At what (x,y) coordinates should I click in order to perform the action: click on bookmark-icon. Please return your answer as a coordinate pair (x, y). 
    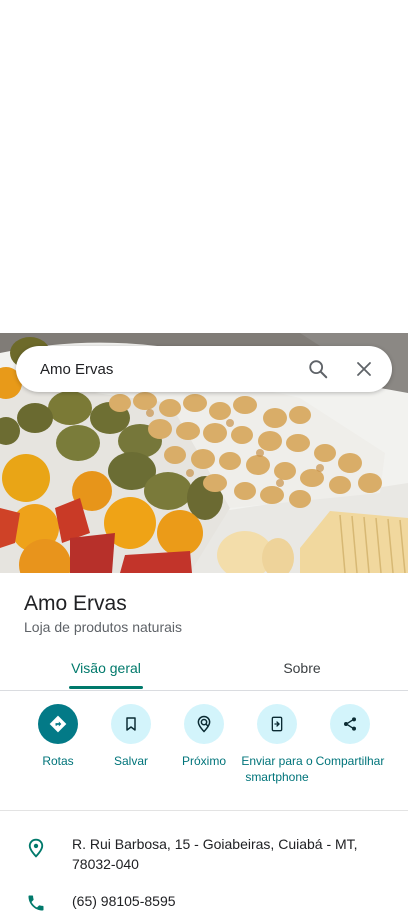
    Looking at the image, I should click on (131, 724).